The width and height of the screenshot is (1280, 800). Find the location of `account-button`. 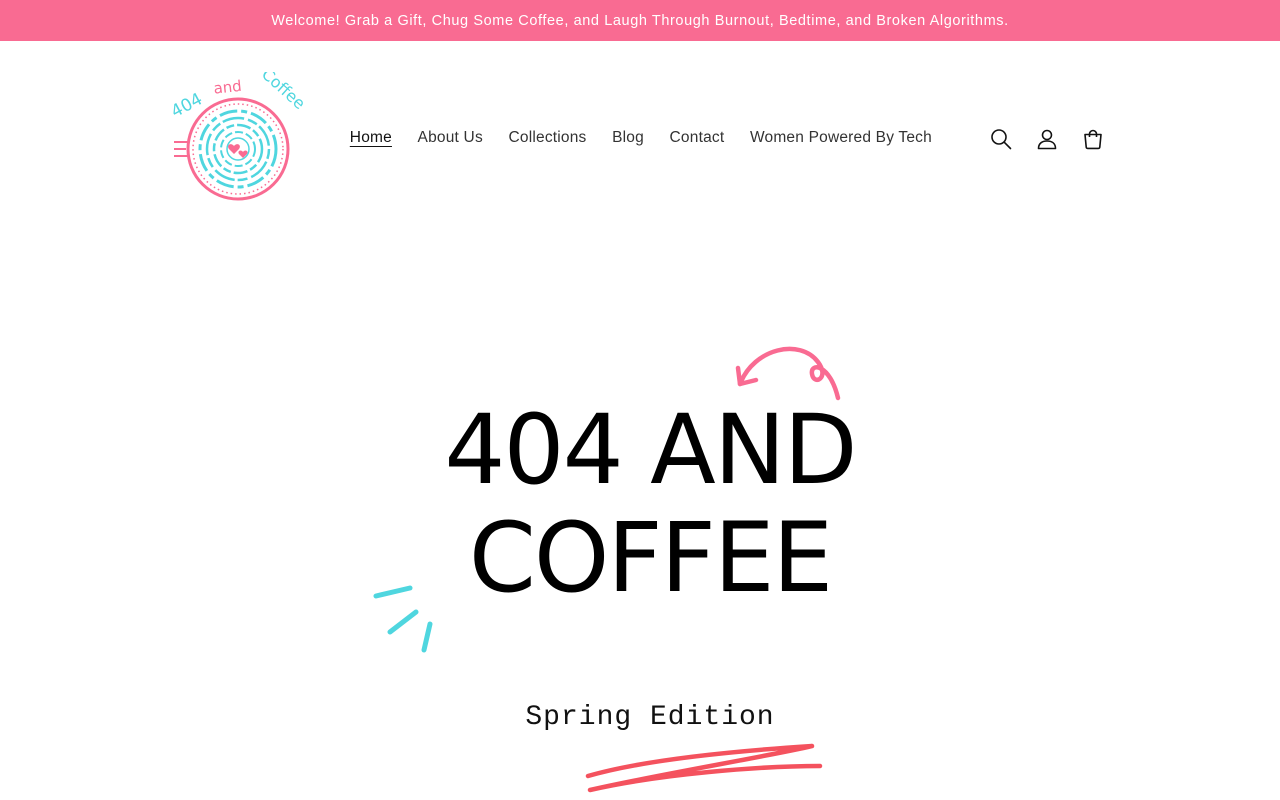

account-button is located at coordinates (1047, 139).